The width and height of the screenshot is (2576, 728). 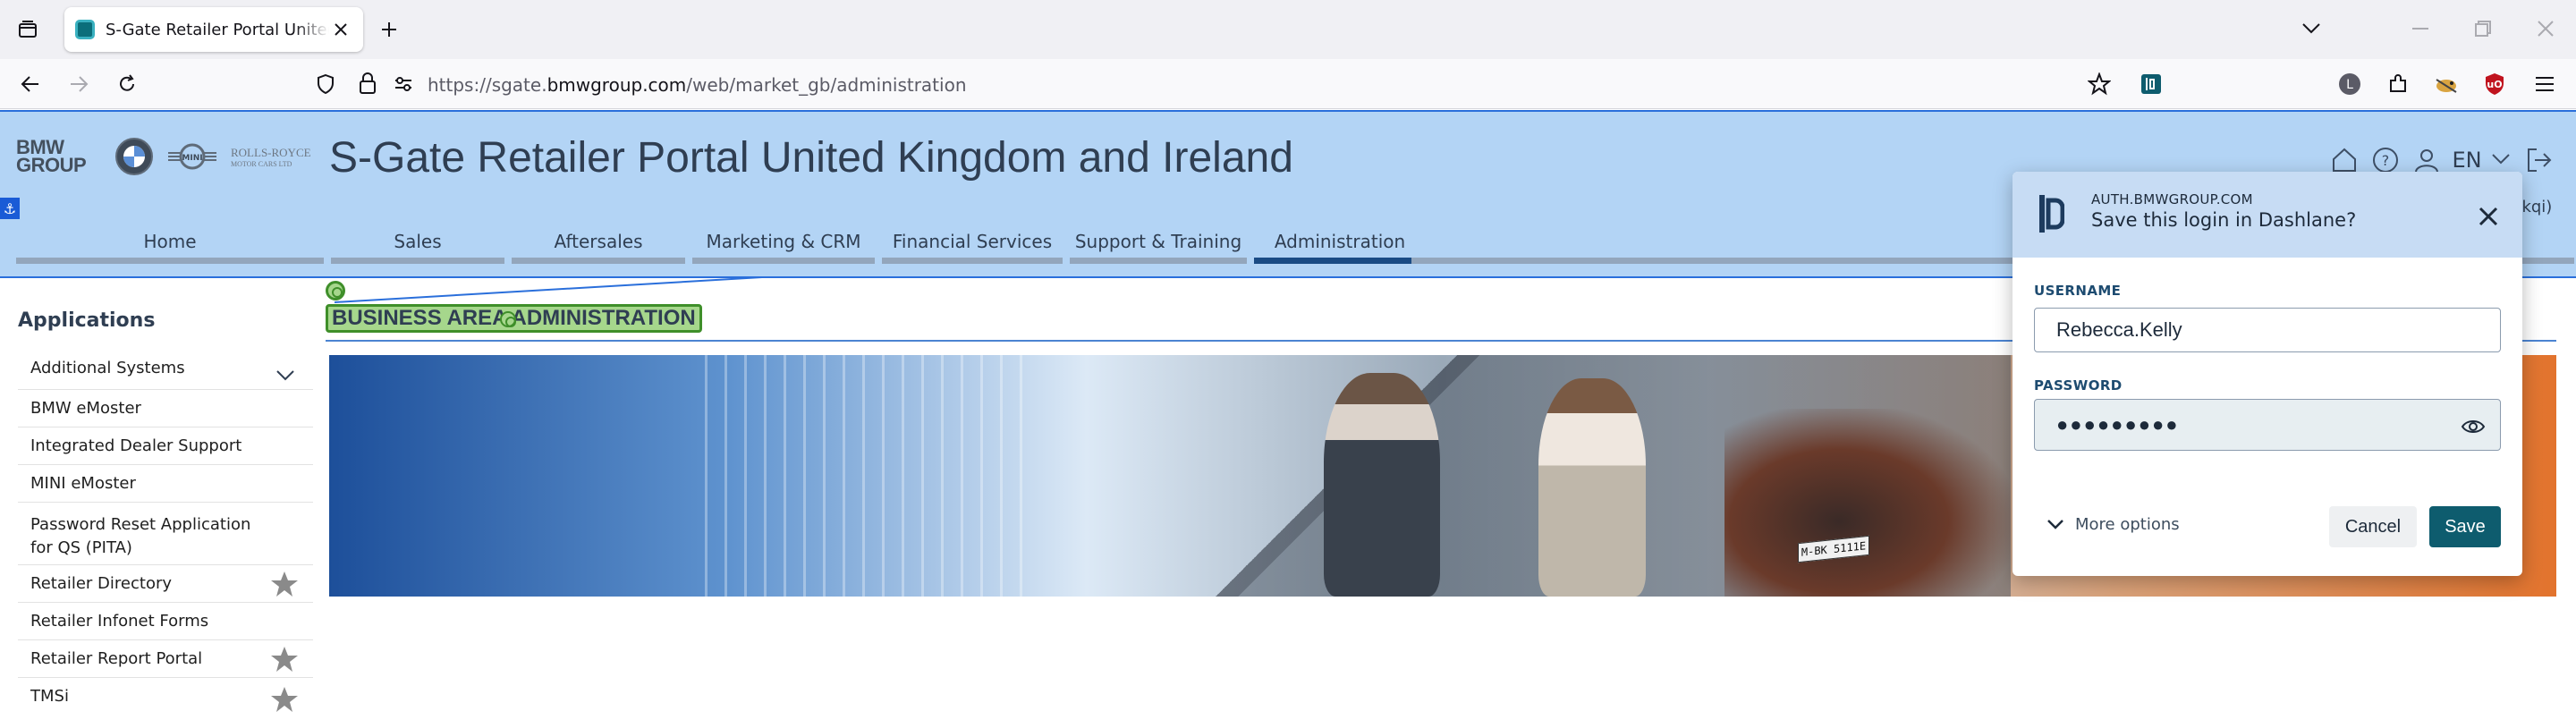 What do you see at coordinates (1158, 246) in the screenshot?
I see `nav-support-training: Support & Training` at bounding box center [1158, 246].